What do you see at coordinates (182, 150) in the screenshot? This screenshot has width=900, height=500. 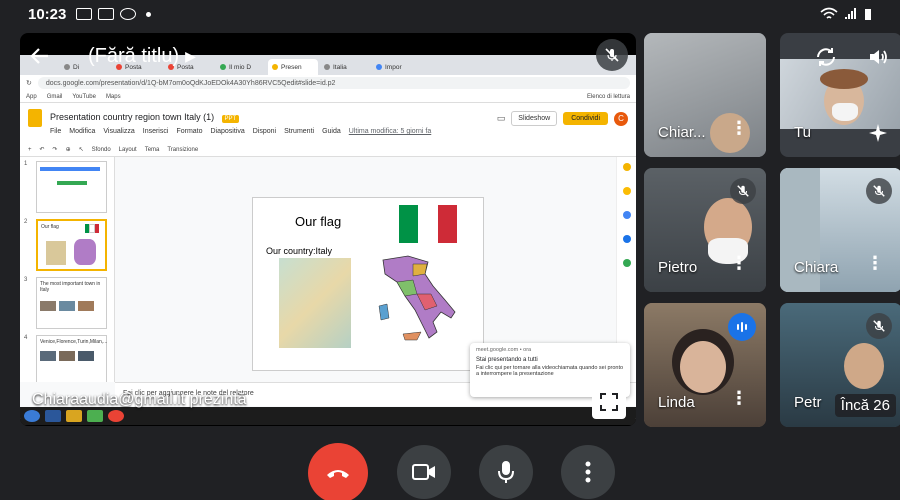 I see `toolbar-transition: Transizione` at bounding box center [182, 150].